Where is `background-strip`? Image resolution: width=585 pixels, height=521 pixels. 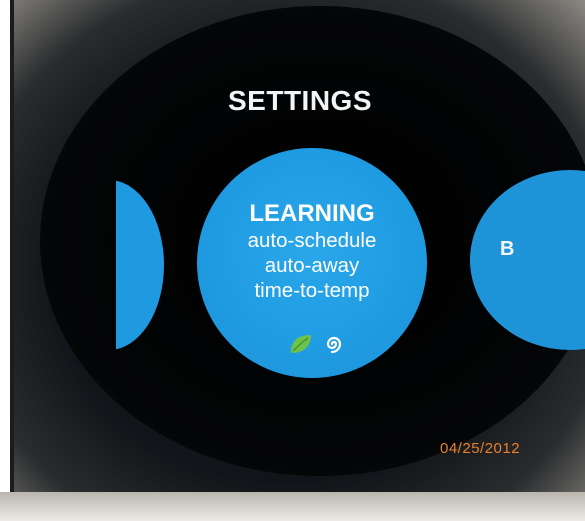 background-strip is located at coordinates (292, 506).